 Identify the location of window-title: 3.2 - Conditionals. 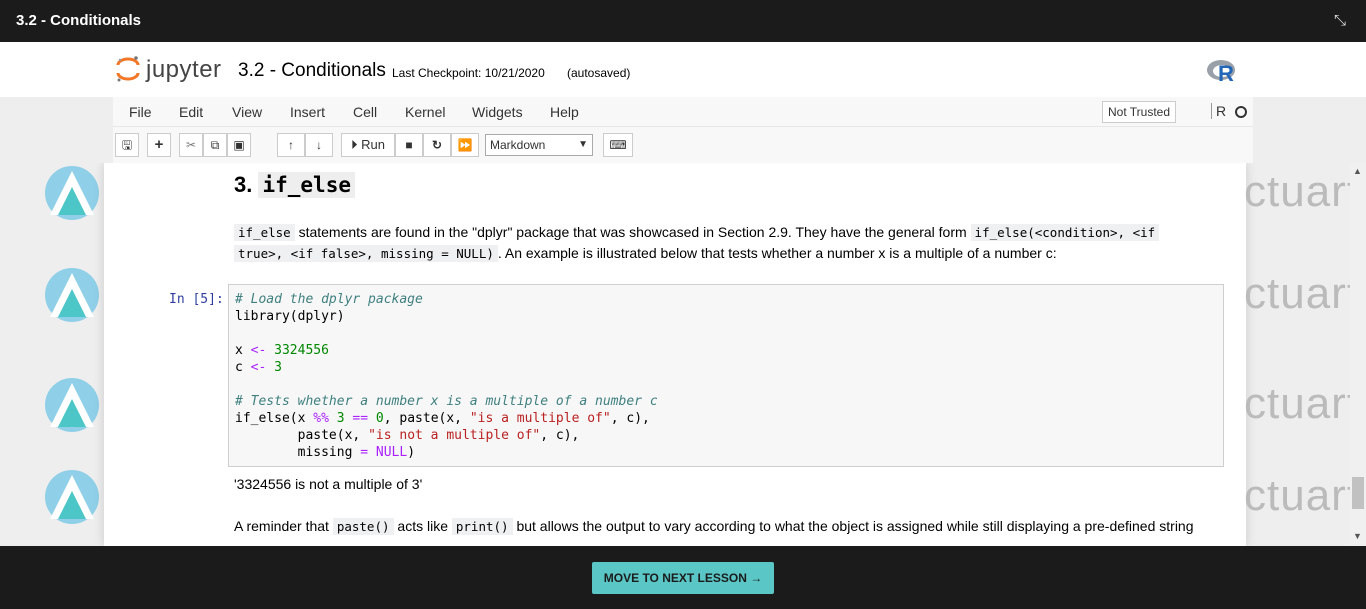
(79, 20).